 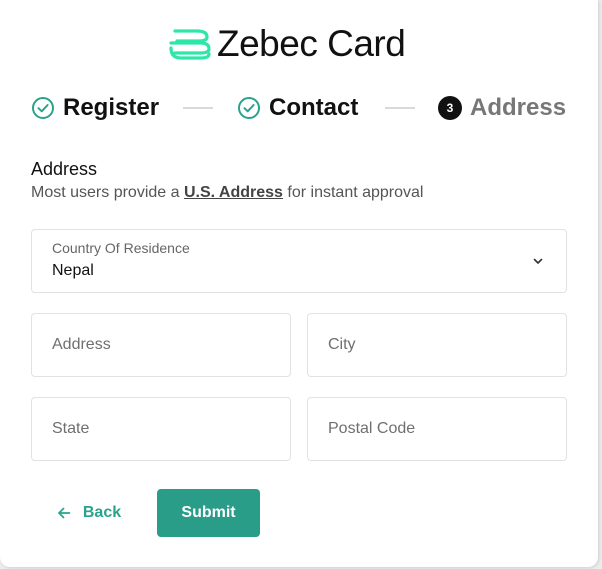 I want to click on submit-button: Submit, so click(x=208, y=513).